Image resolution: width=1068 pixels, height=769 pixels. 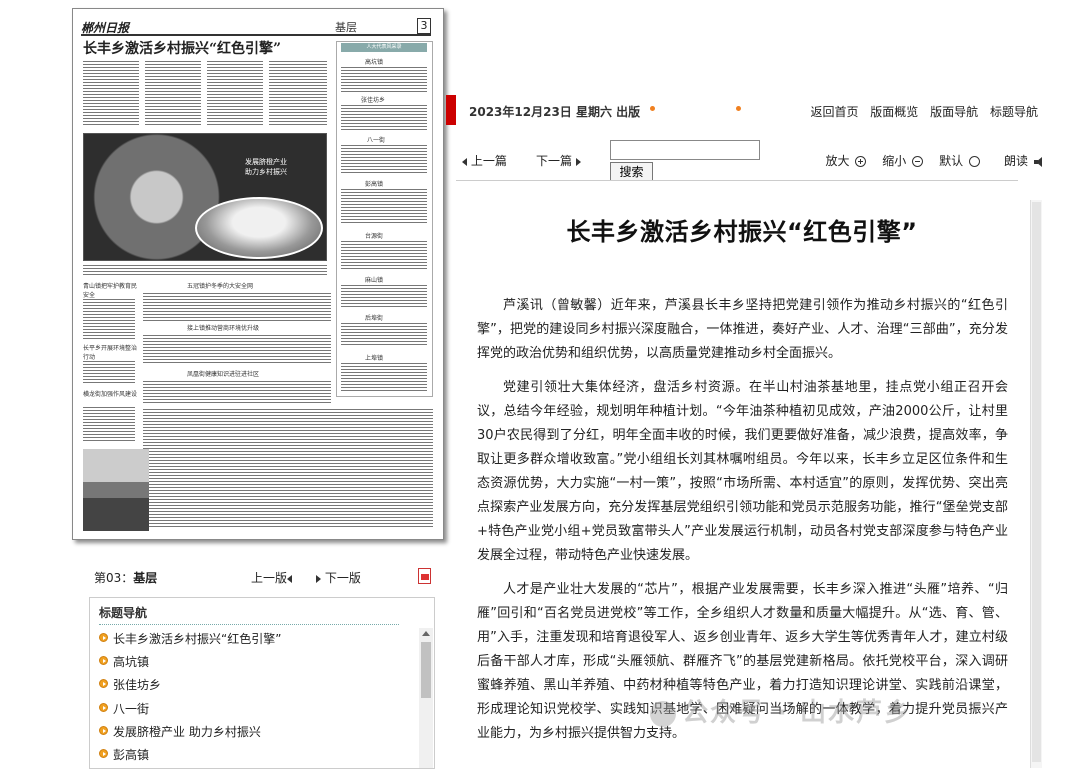 What do you see at coordinates (1039, 161) in the screenshot?
I see `speaker-icon` at bounding box center [1039, 161].